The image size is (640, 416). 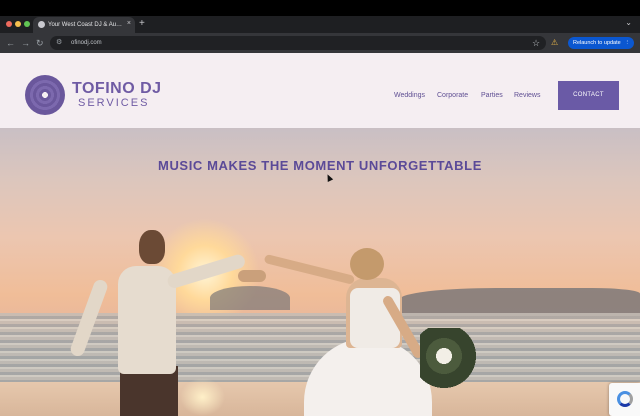 What do you see at coordinates (452, 95) in the screenshot?
I see `nav-link-corporate: Corporate` at bounding box center [452, 95].